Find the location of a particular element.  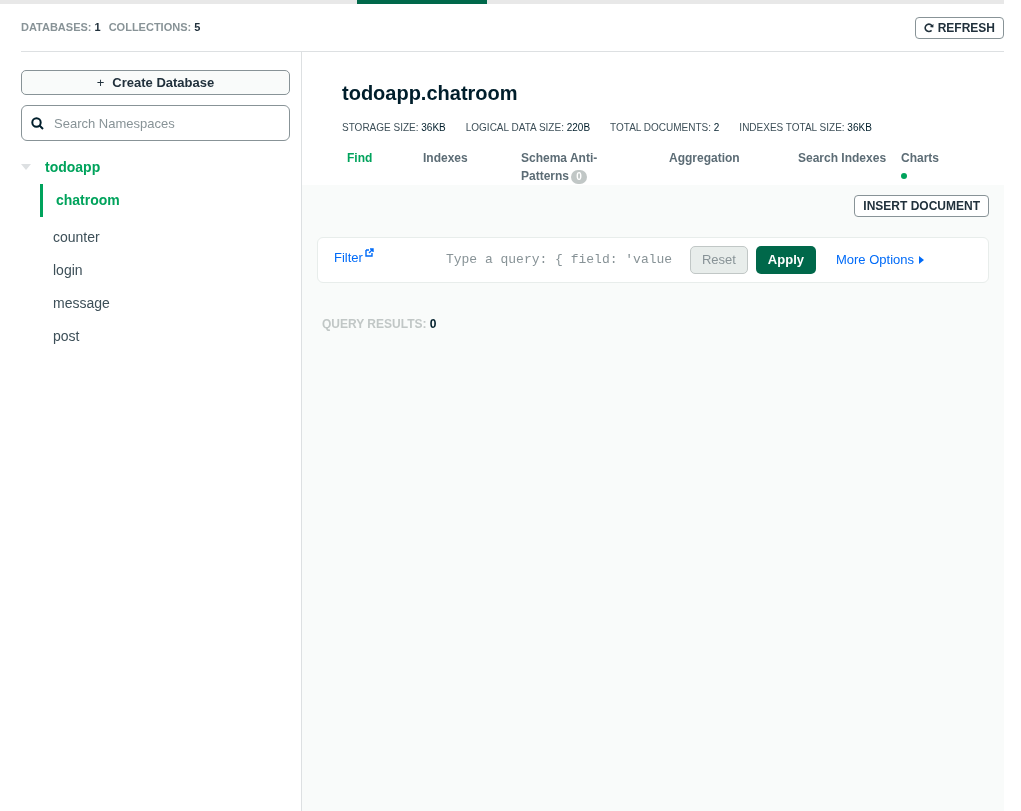

filter-link: Filter is located at coordinates (354, 258).